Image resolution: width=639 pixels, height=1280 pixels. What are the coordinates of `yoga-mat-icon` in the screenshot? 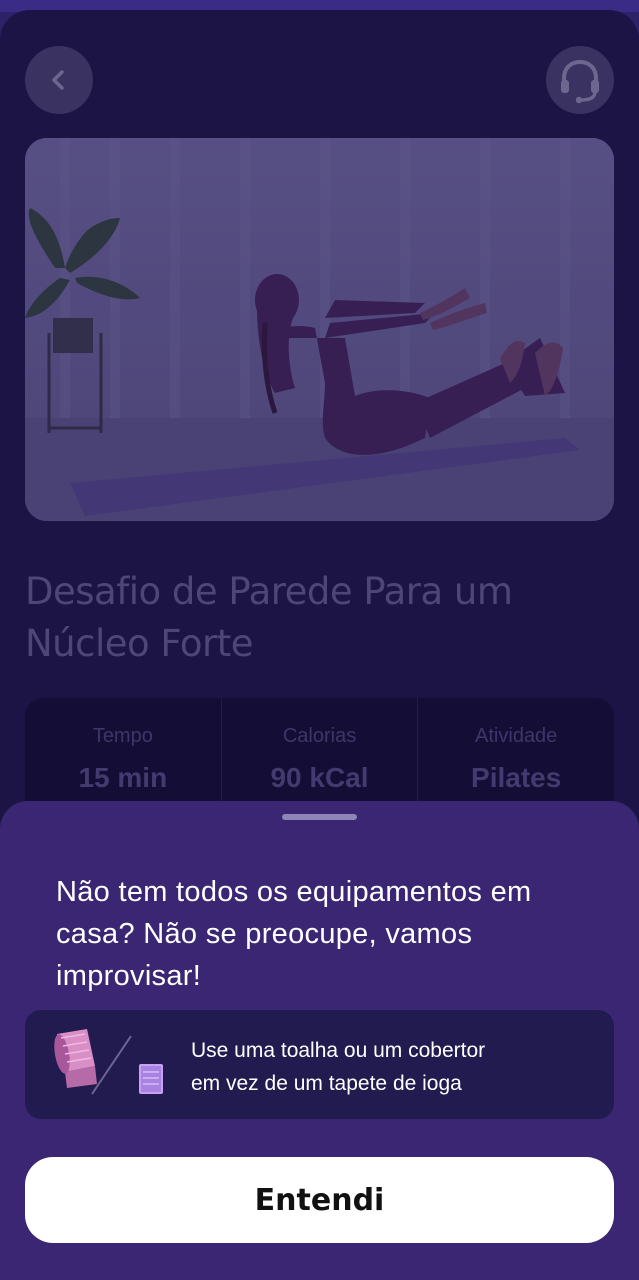 It's located at (75, 1058).